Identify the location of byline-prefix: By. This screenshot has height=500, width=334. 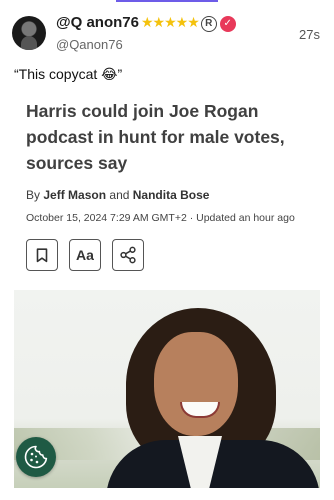
(33, 195).